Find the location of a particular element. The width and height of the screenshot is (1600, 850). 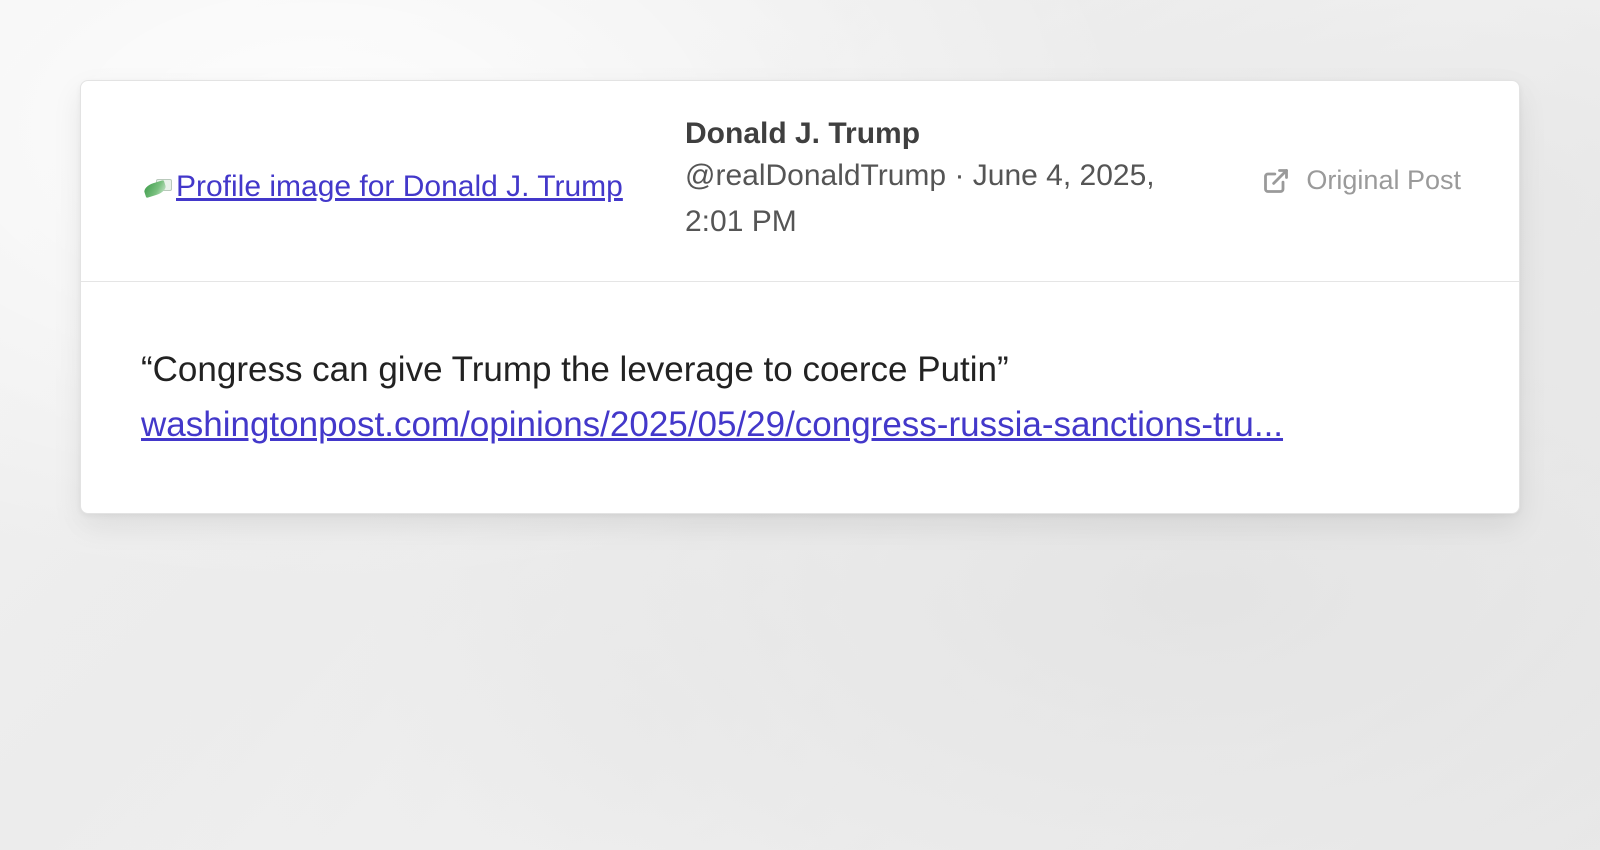

avatar-link: Profile image for Donald J. Trump is located at coordinates (402, 187).